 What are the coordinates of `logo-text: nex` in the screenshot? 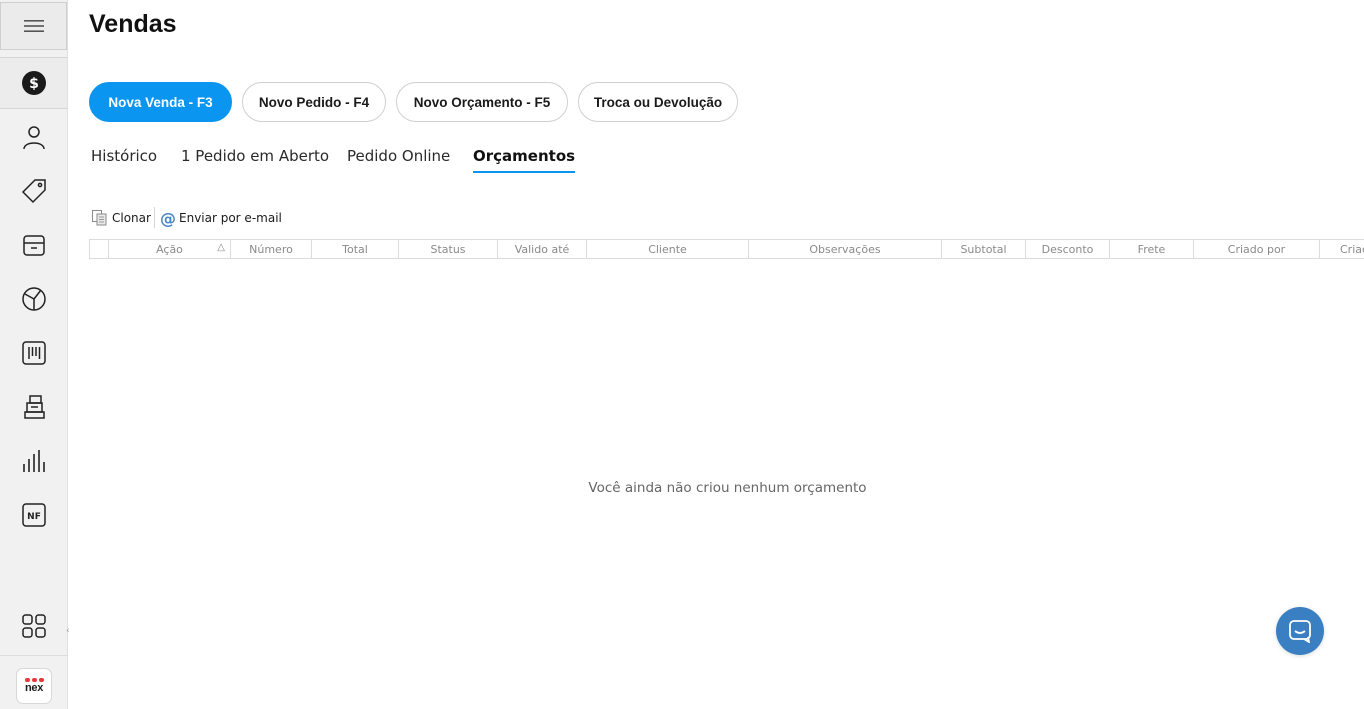 It's located at (34, 688).